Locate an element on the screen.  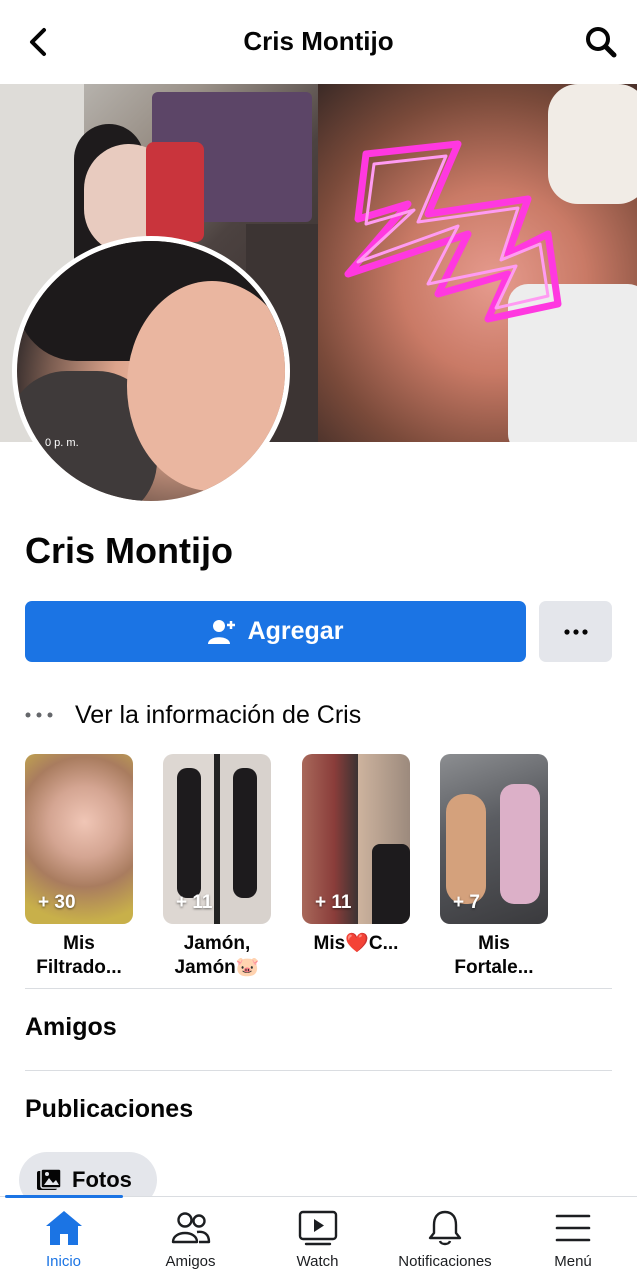
featured-count: + 7 is located at coordinates (466, 902).